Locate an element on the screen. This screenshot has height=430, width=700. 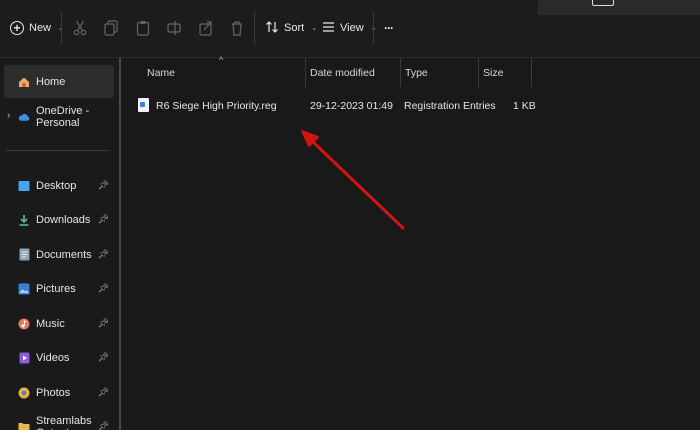
annotation-arrow is located at coordinates (353, 180).